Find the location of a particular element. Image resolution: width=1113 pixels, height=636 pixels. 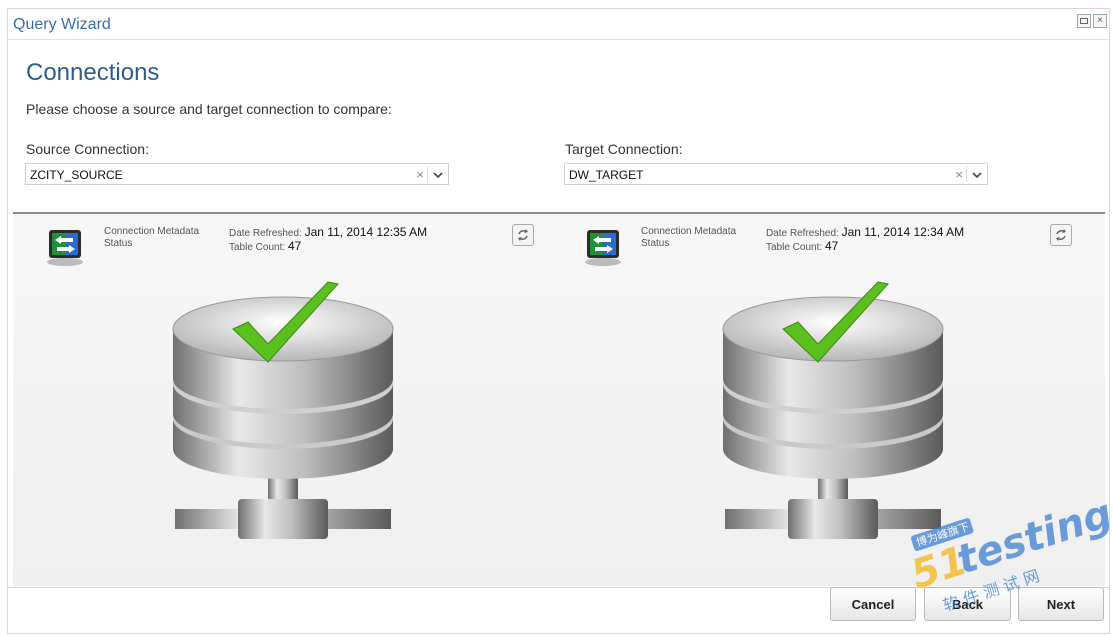

source-date-refreshed: Date Refreshed: Jan 11, 2014 12:35 AM is located at coordinates (328, 233).